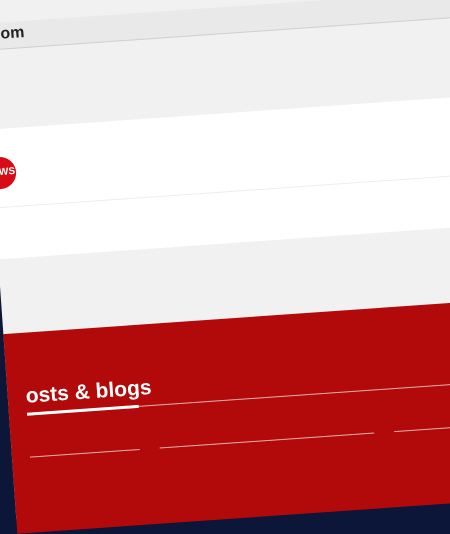  What do you see at coordinates (88, 392) in the screenshot?
I see `section-title: osts & blogs` at bounding box center [88, 392].